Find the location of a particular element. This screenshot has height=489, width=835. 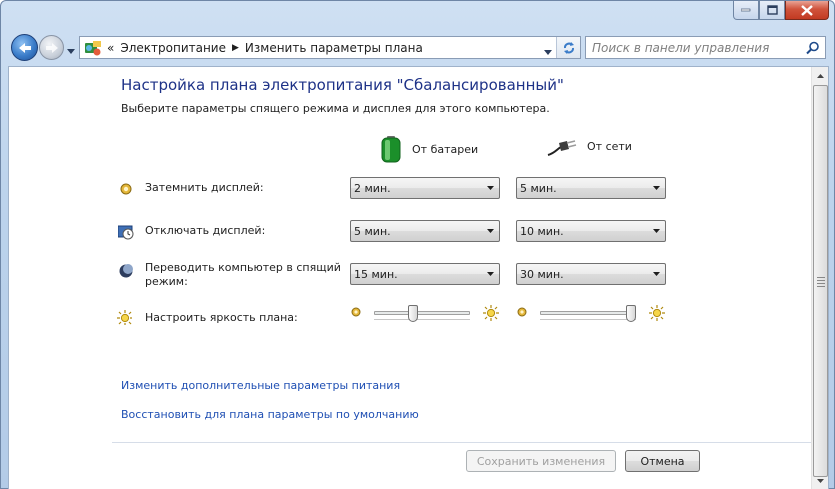

window-controls is located at coordinates (781, 11).